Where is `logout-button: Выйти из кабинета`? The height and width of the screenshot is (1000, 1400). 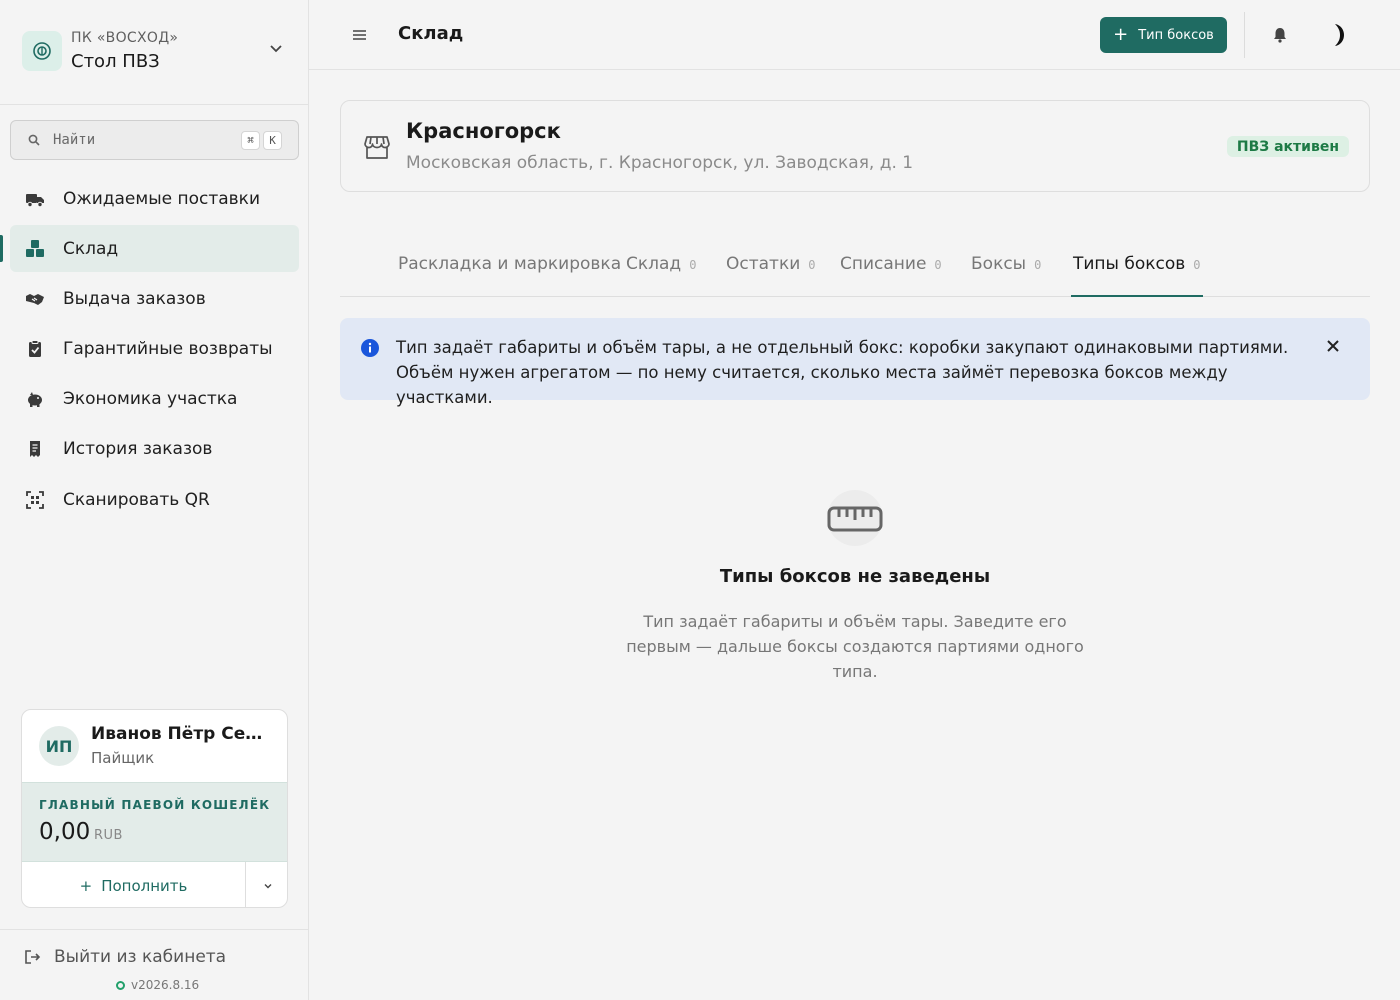
logout-button: Выйти из кабинета is located at coordinates (125, 957).